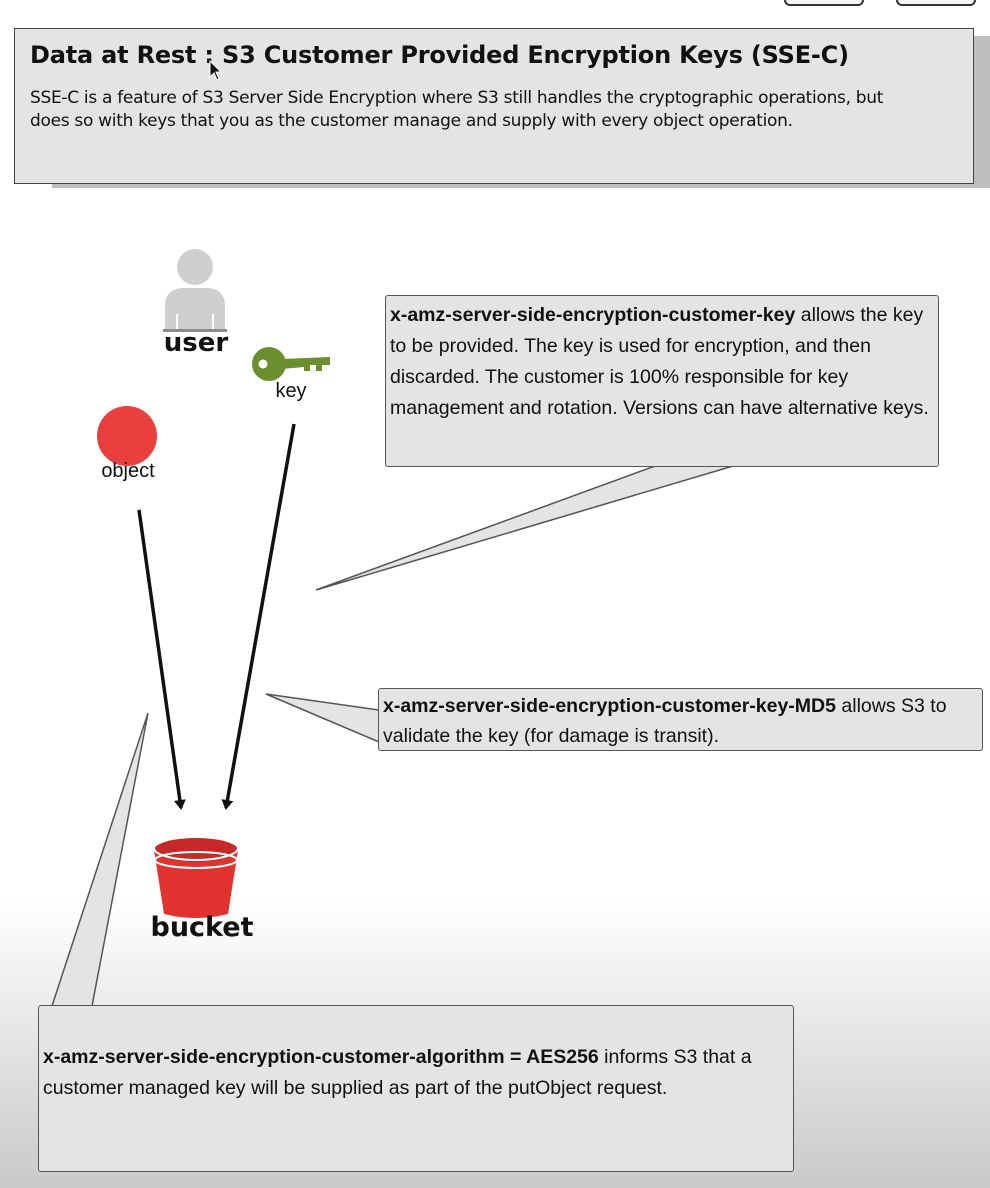 This screenshot has height=1188, width=990. Describe the element at coordinates (128, 471) in the screenshot. I see `object-label: object` at that location.